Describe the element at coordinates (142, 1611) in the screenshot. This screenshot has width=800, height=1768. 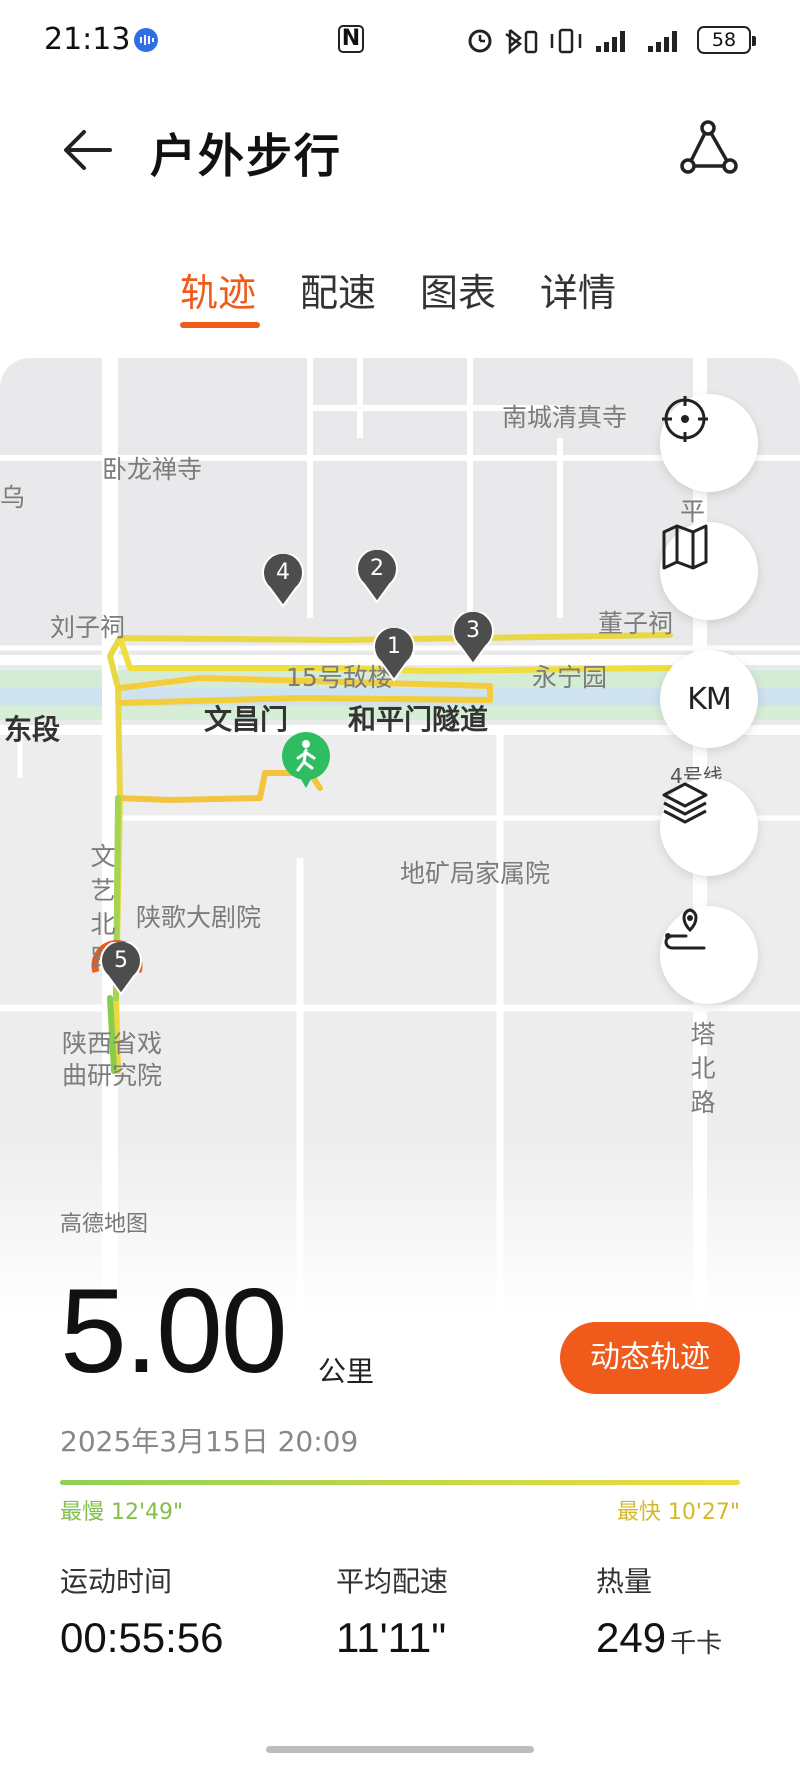
I see `stat-duration: 运动时间 00:55:56` at that location.